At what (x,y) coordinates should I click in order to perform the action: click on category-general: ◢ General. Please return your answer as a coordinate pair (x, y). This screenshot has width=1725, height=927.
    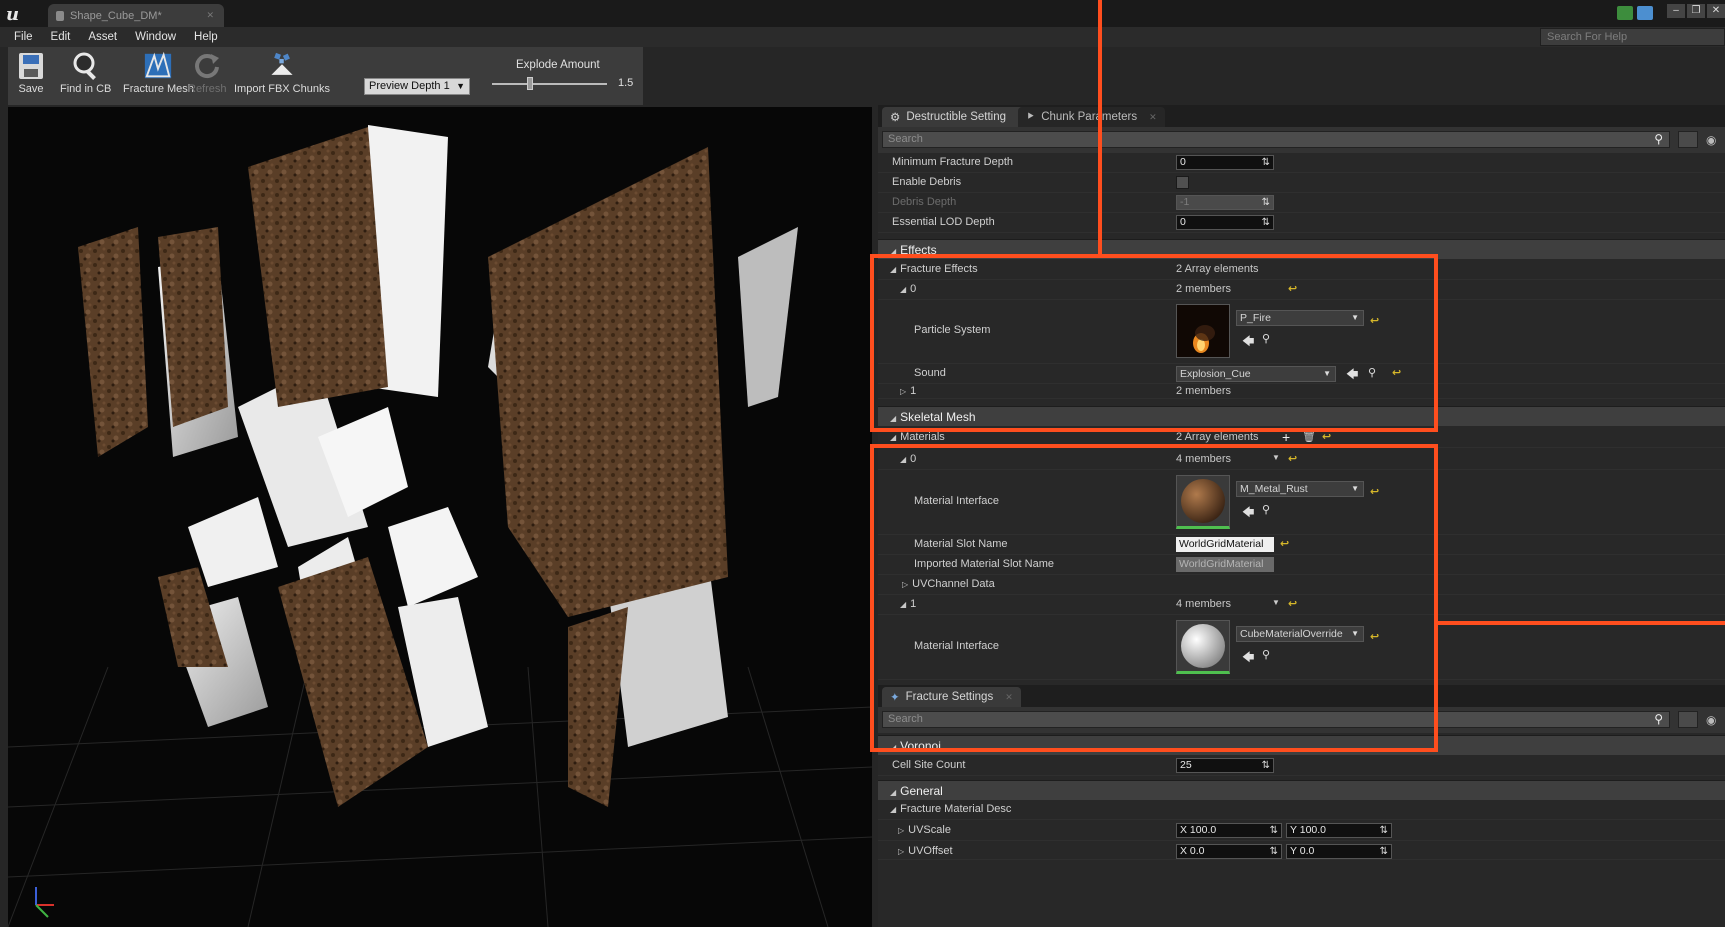
    Looking at the image, I should click on (1301, 790).